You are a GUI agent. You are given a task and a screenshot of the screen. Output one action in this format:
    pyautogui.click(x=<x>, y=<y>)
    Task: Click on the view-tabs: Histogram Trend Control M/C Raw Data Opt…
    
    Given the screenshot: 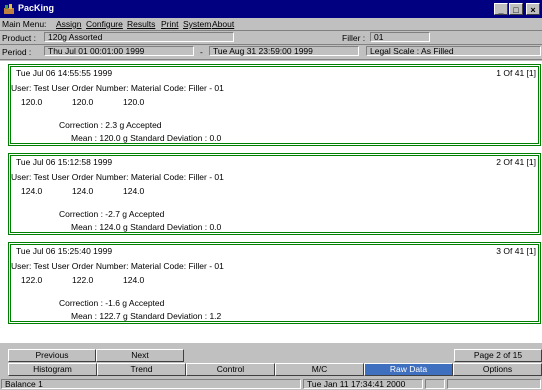 What is the action you would take?
    pyautogui.click(x=271, y=369)
    